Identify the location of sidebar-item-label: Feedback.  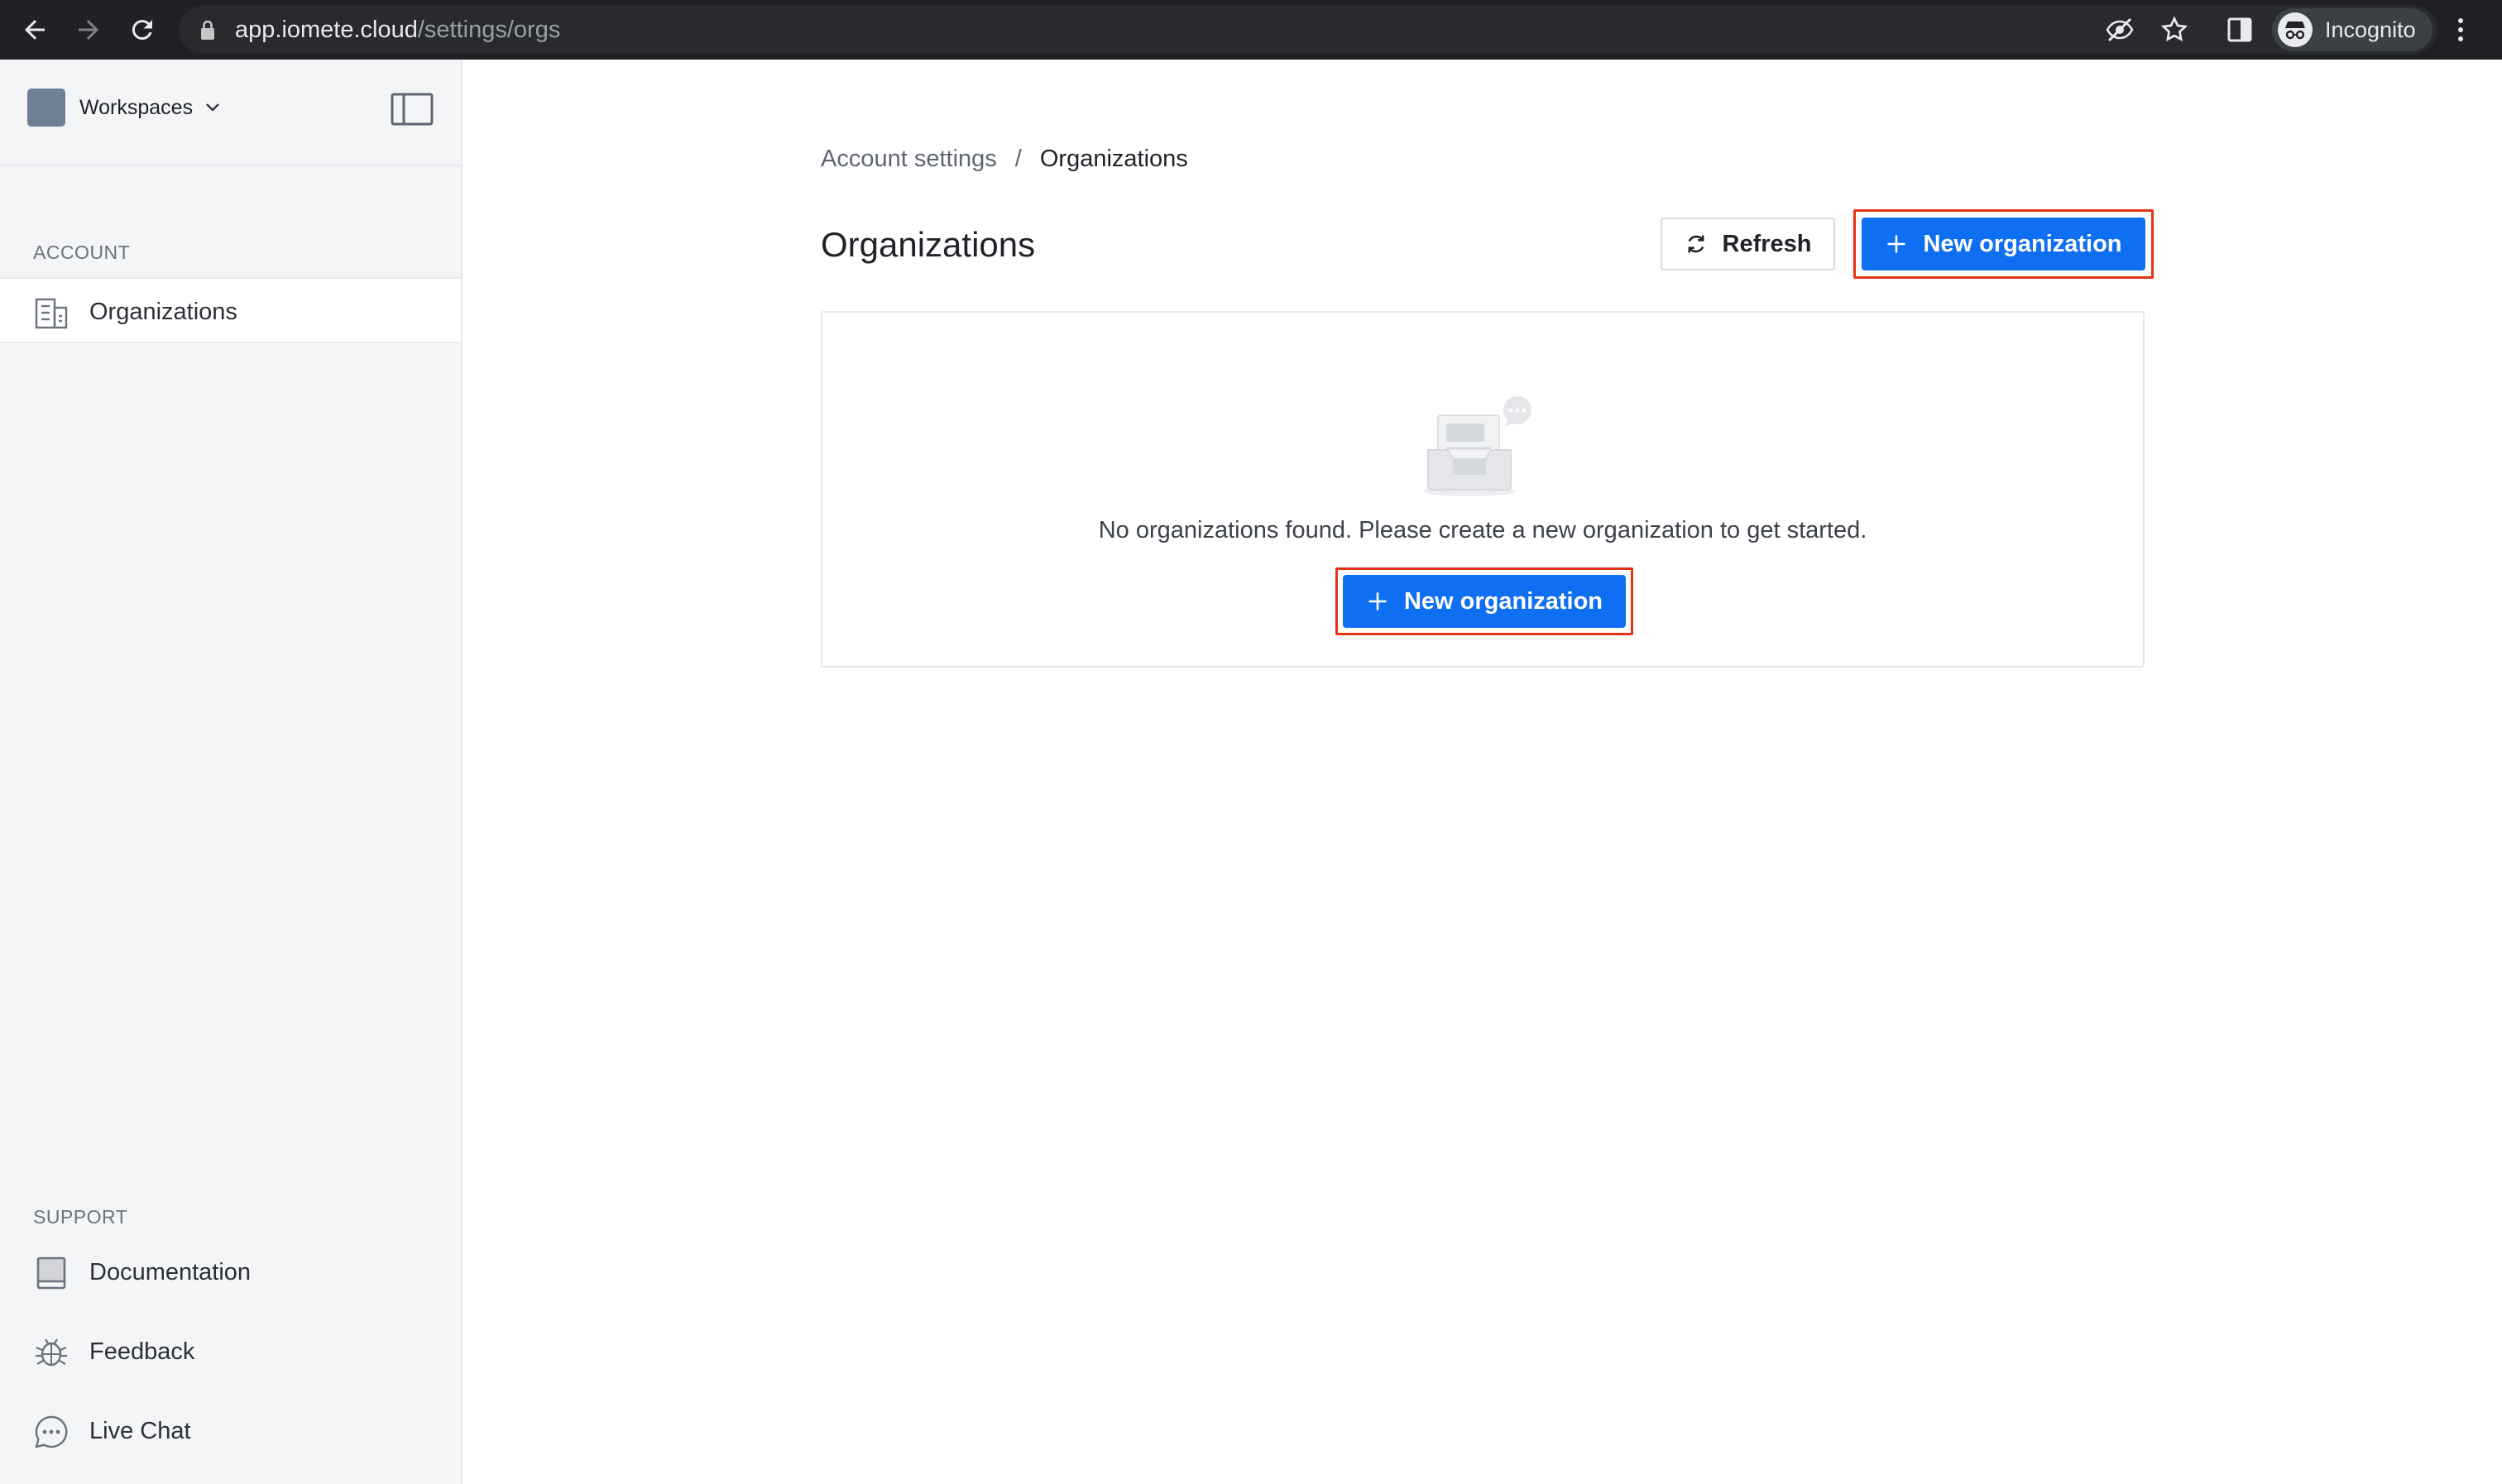
(142, 1351).